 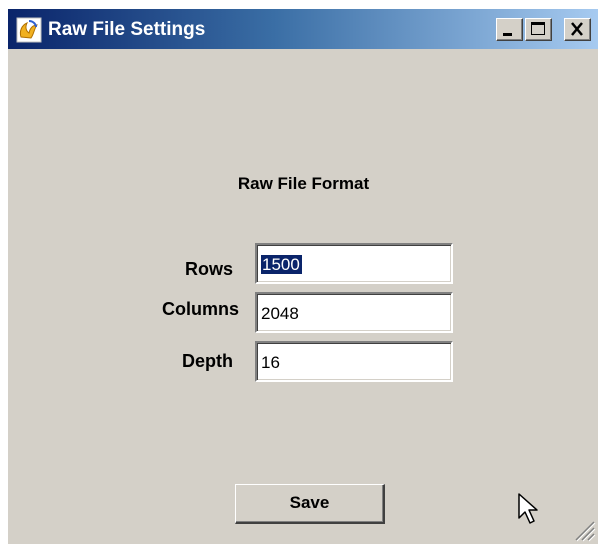 I want to click on columns-input: 2048, so click(x=354, y=312).